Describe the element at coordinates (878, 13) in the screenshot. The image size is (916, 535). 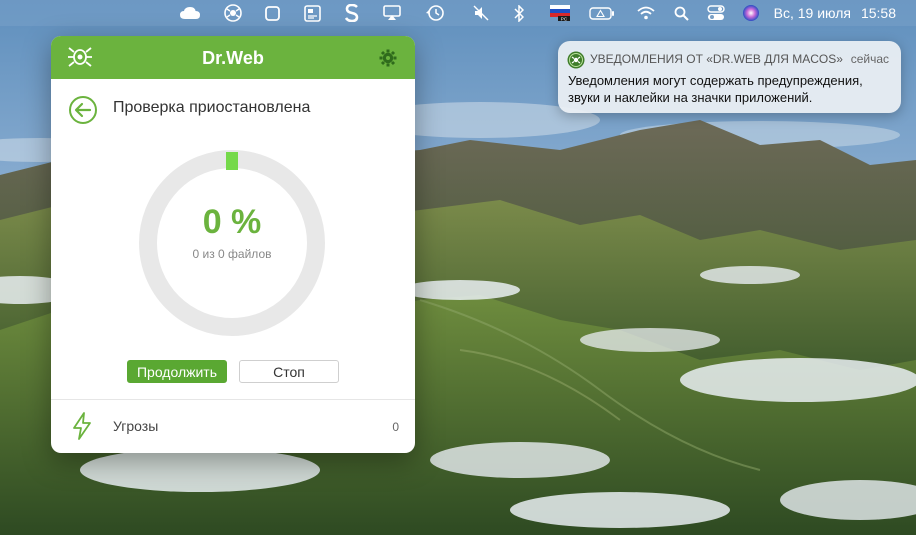
I see `menubar-time: 15:58` at that location.